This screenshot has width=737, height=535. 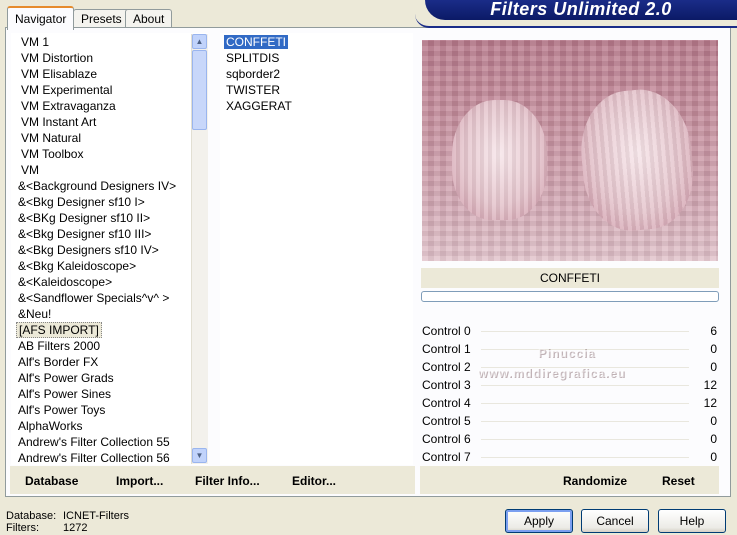 I want to click on category-item: Alf's Power Grads, so click(x=112, y=378).